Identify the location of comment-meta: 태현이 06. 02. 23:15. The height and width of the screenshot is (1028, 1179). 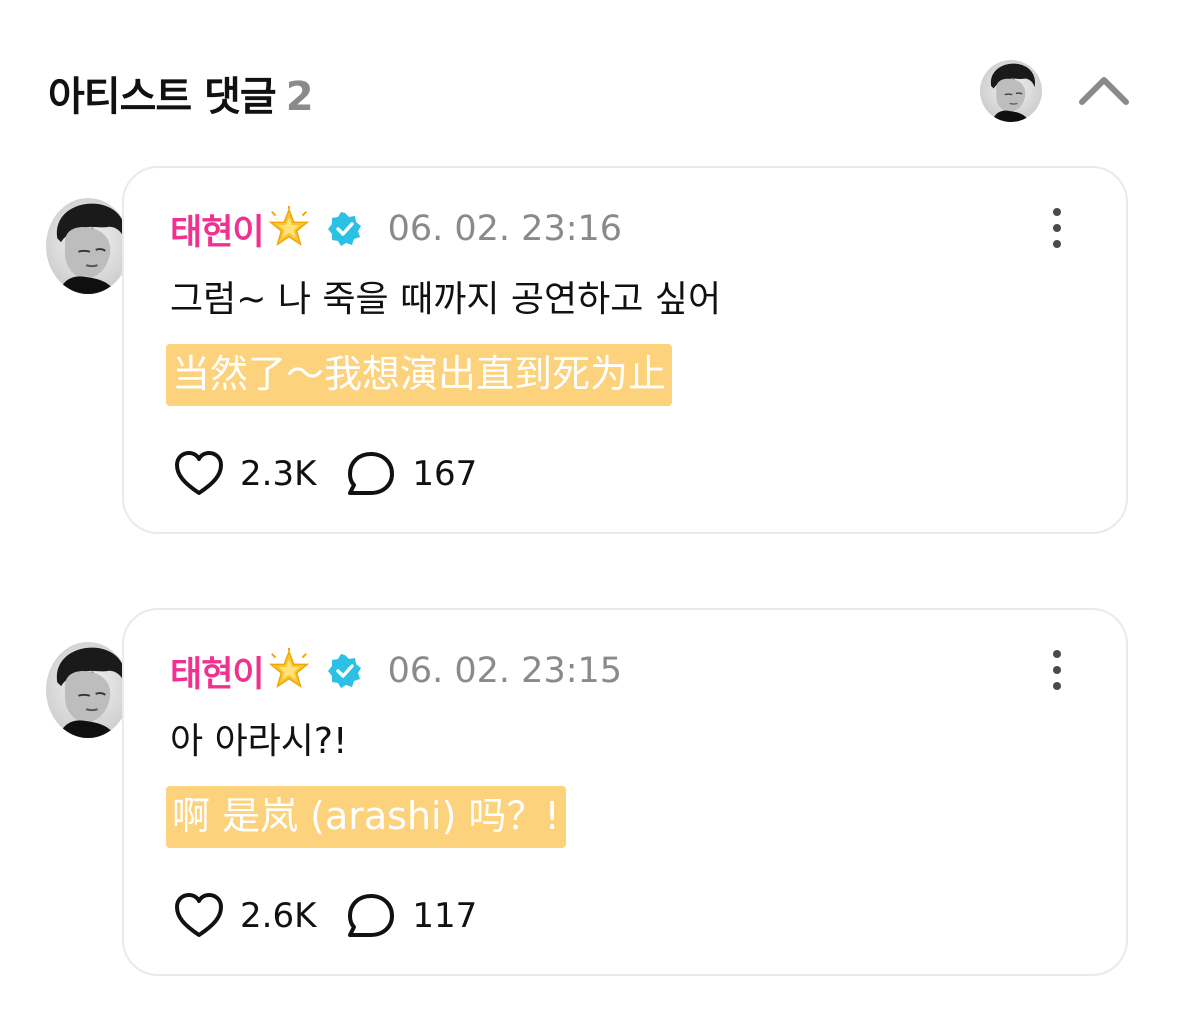
(396, 671).